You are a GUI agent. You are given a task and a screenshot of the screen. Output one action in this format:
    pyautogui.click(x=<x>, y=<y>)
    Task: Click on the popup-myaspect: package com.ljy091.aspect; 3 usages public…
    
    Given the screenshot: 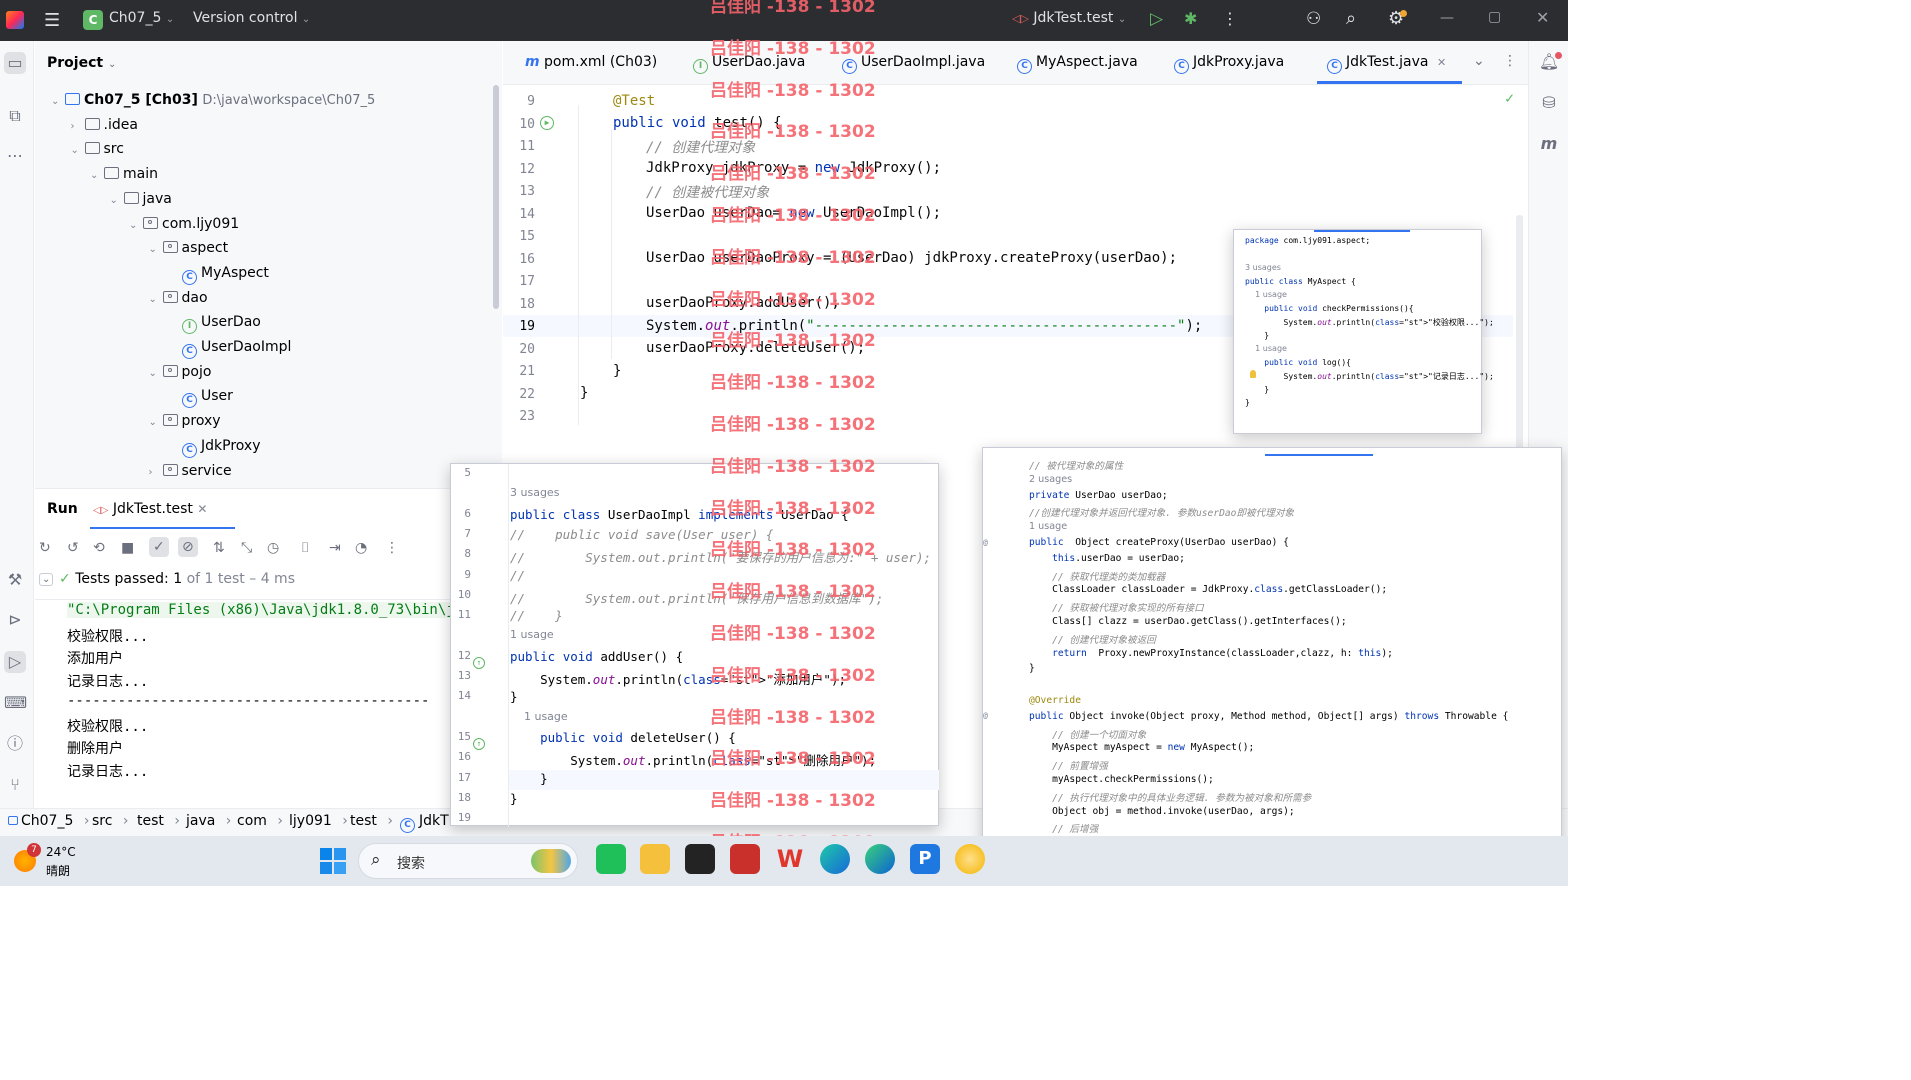 What is the action you would take?
    pyautogui.click(x=1363, y=331)
    